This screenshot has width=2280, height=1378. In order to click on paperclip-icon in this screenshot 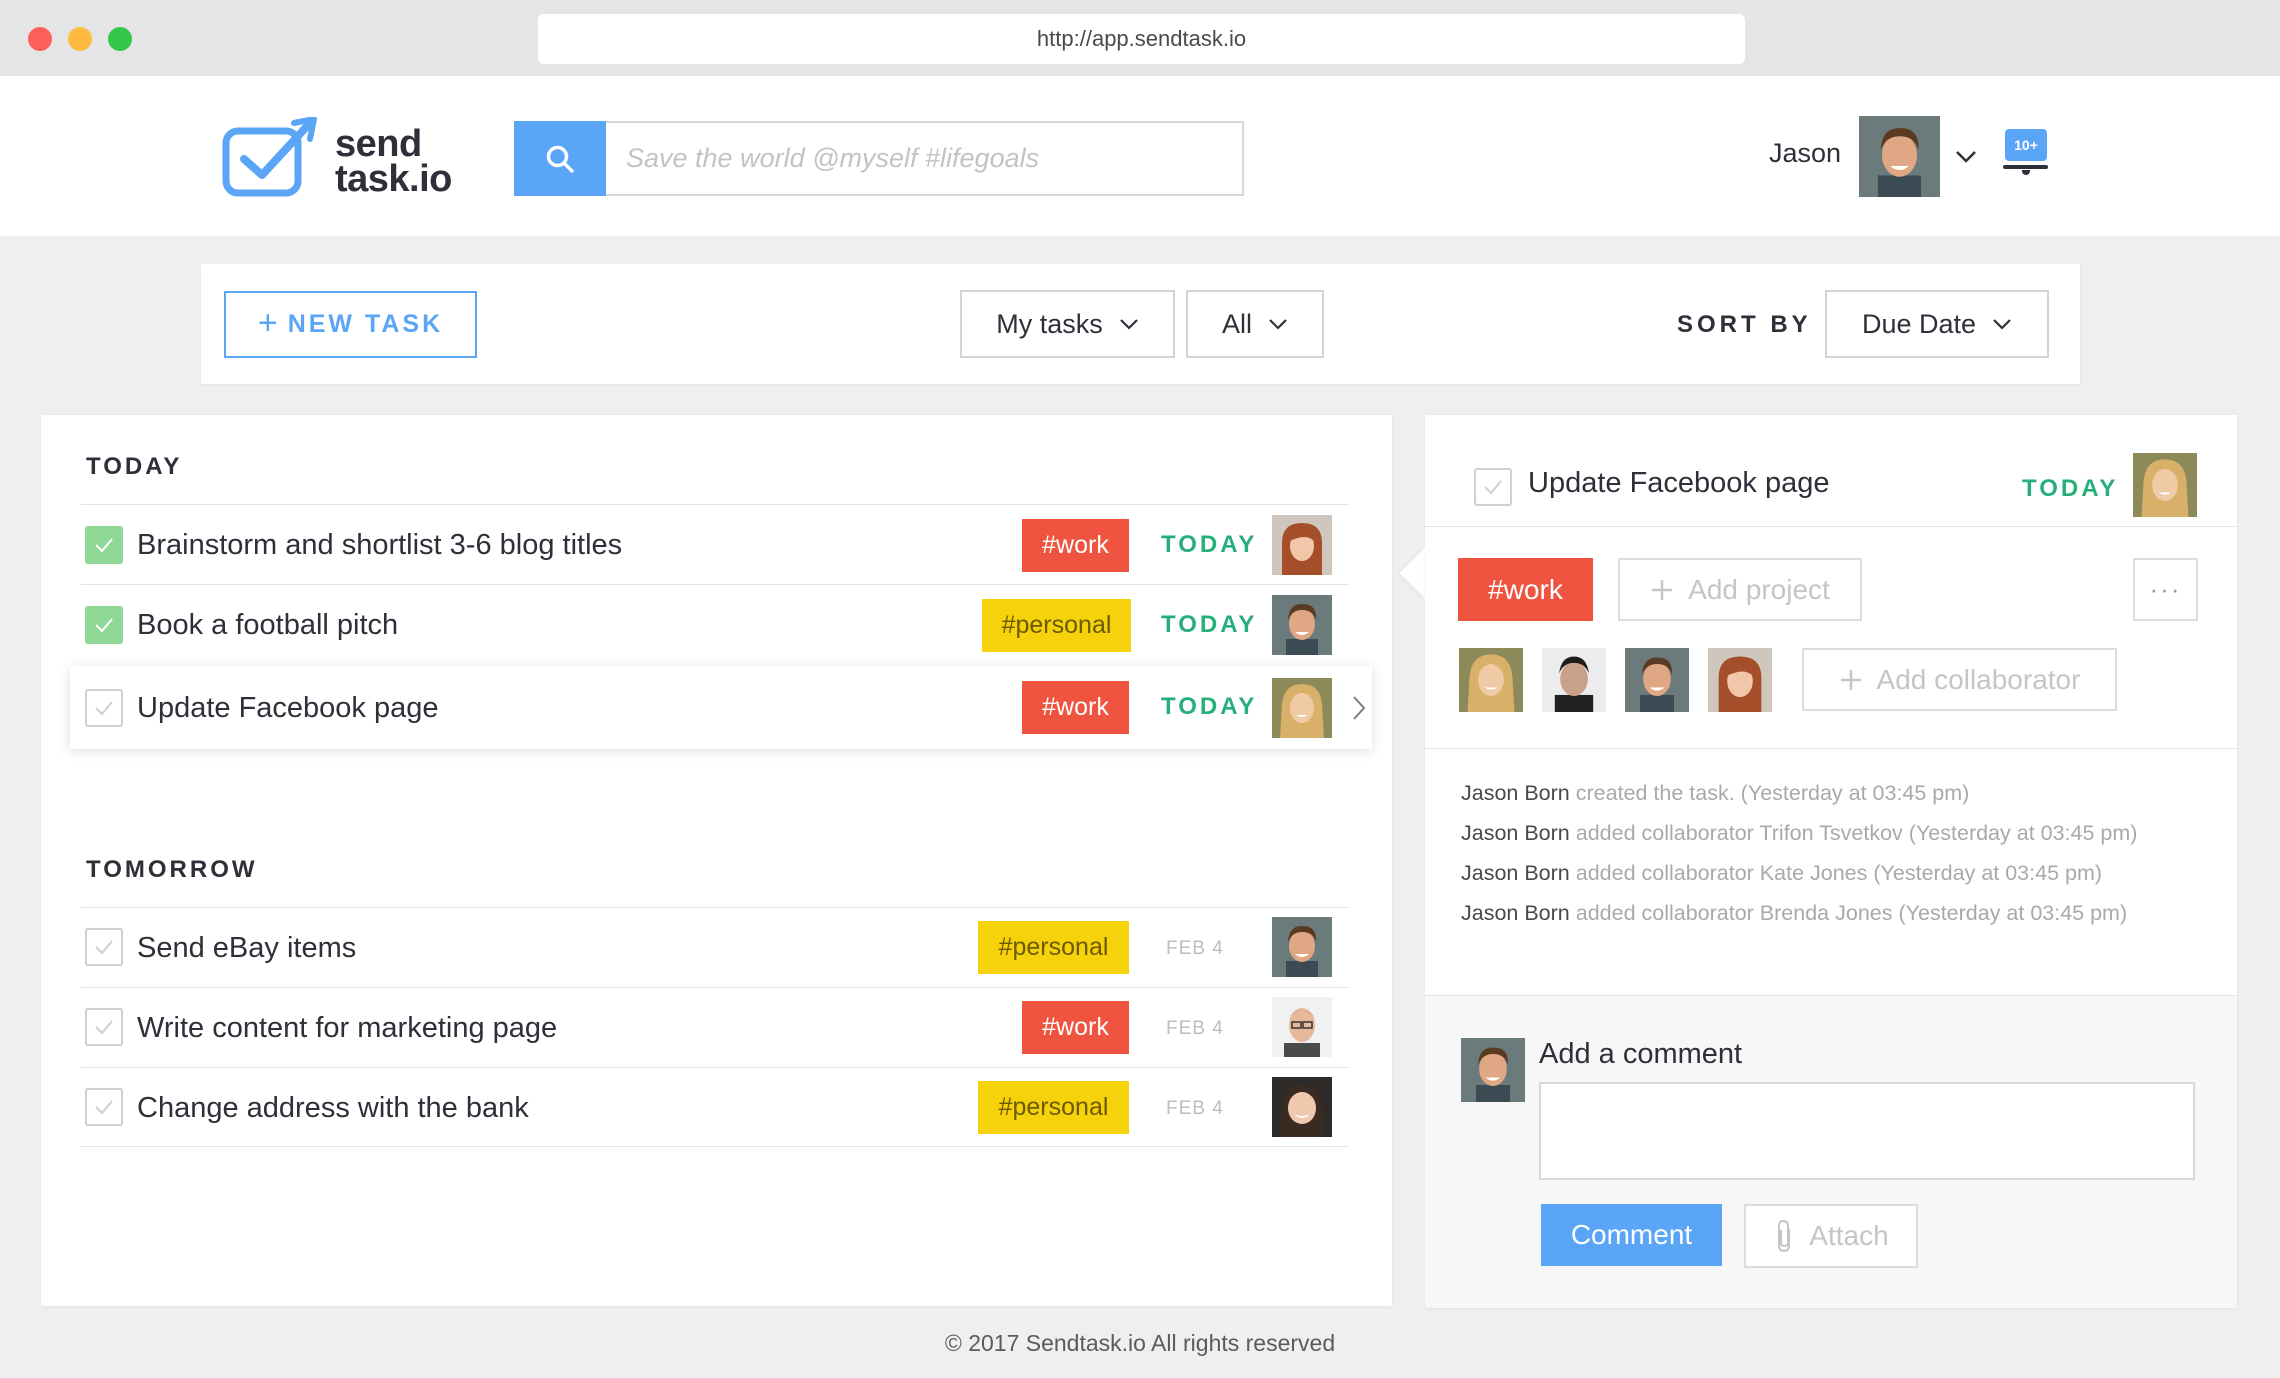, I will do `click(1784, 1236)`.